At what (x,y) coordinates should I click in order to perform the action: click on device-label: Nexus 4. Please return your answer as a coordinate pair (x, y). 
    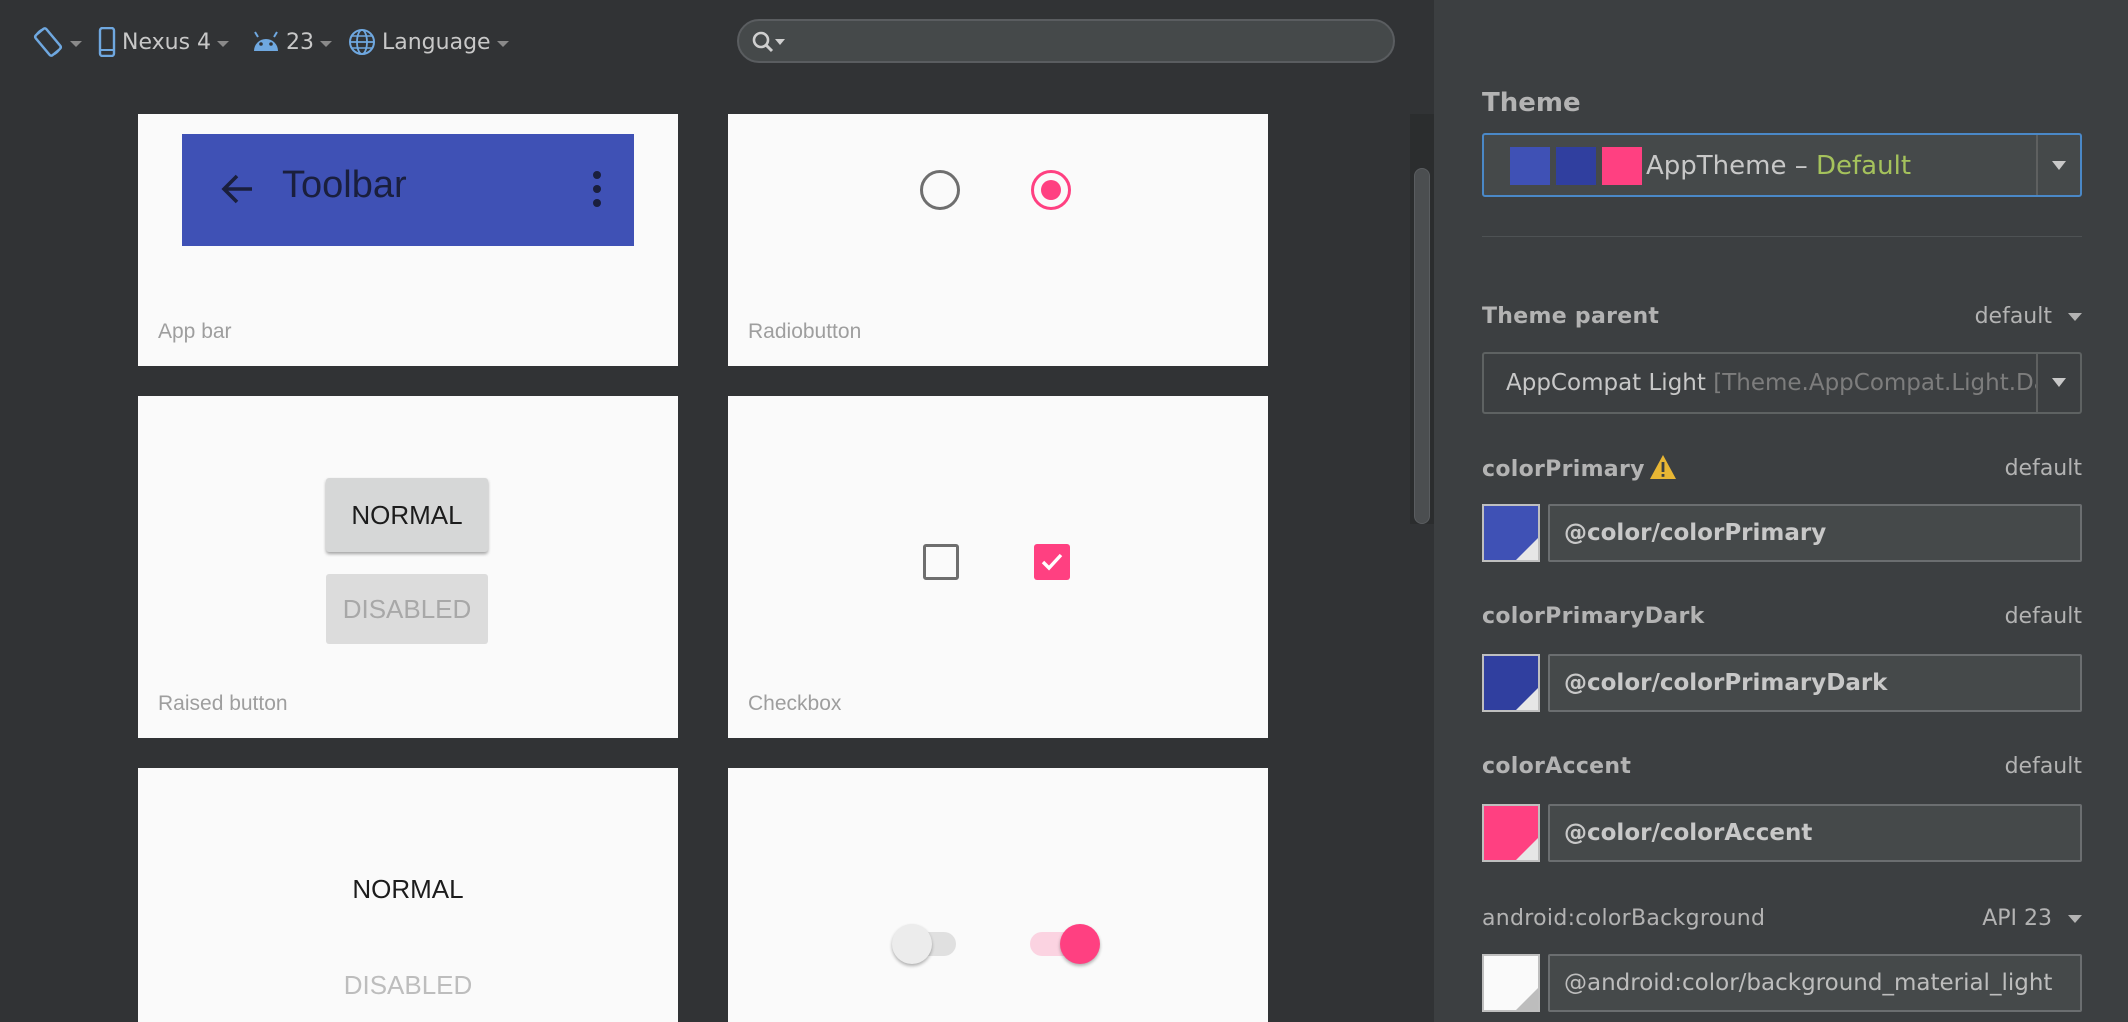
    Looking at the image, I should click on (167, 42).